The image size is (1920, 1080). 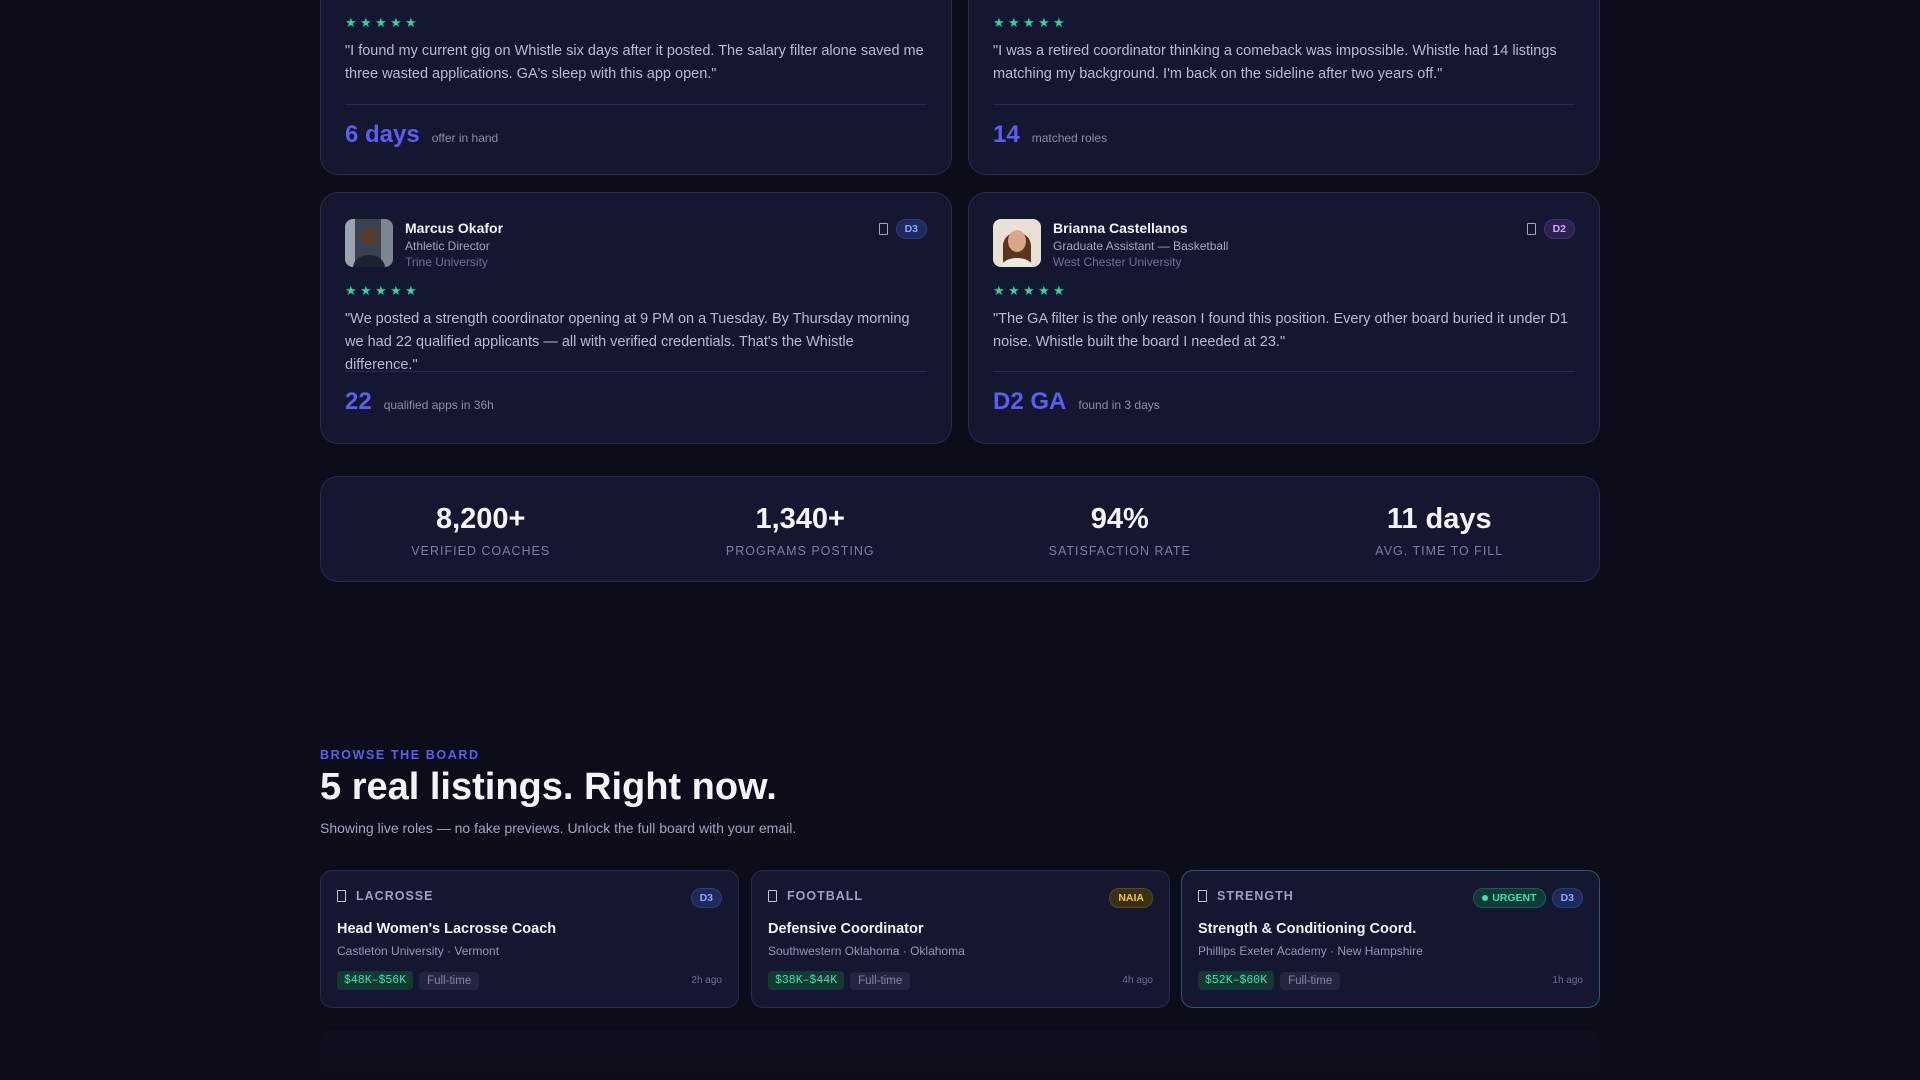 I want to click on division-badge: D2, so click(x=1559, y=229).